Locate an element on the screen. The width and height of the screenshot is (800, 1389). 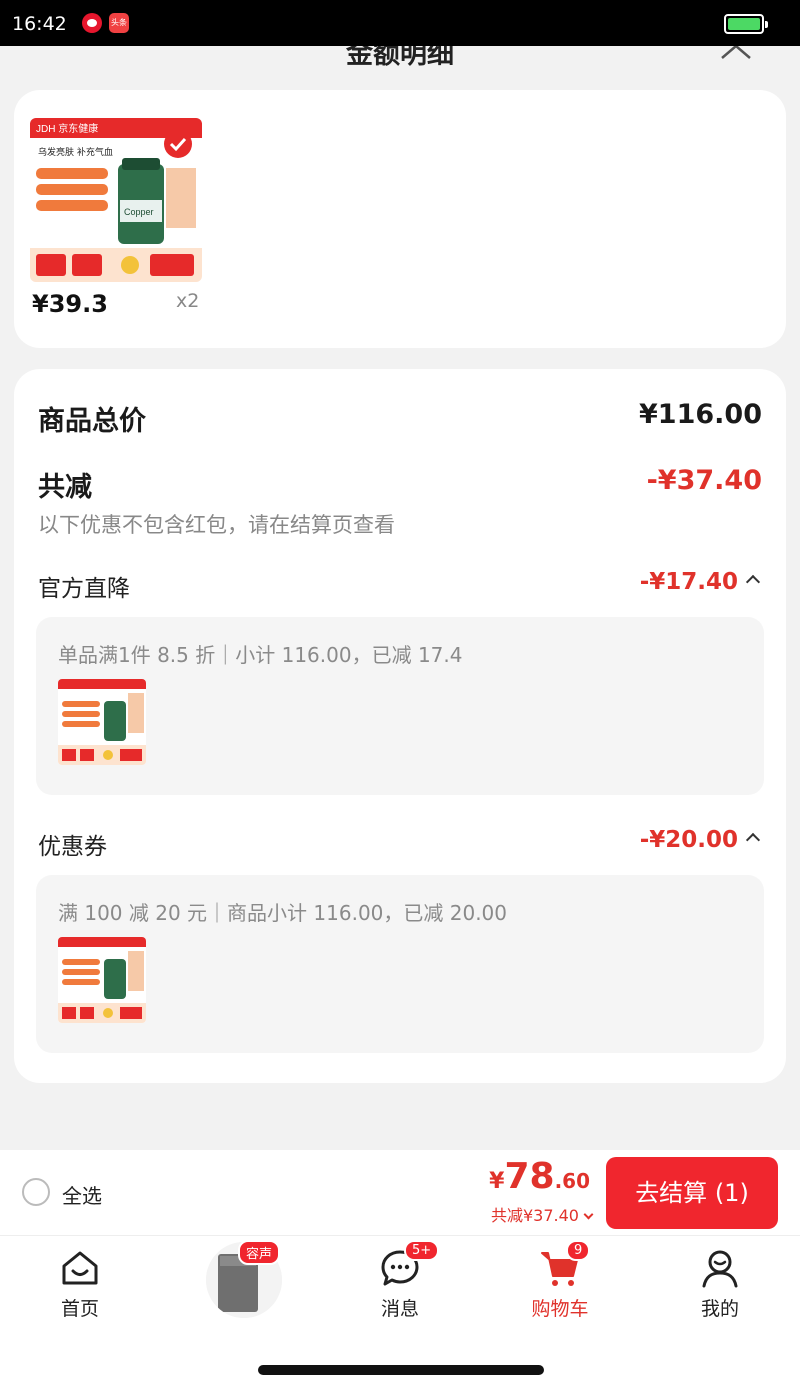
official-discount-toggle: -¥17.40 is located at coordinates (700, 582).